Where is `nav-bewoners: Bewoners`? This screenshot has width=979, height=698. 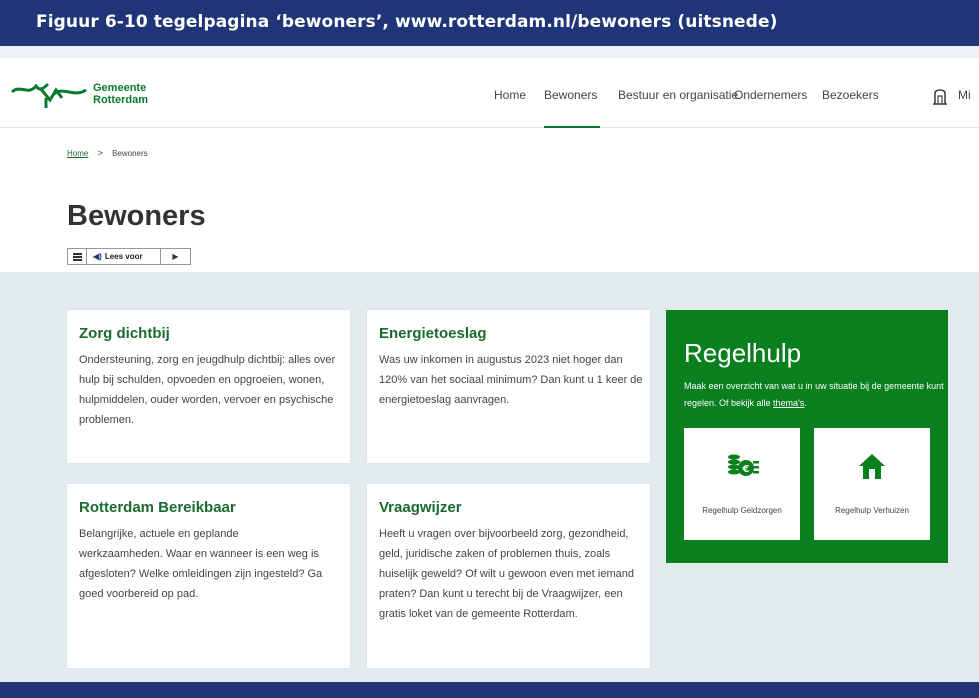
nav-bewoners: Bewoners is located at coordinates (570, 95).